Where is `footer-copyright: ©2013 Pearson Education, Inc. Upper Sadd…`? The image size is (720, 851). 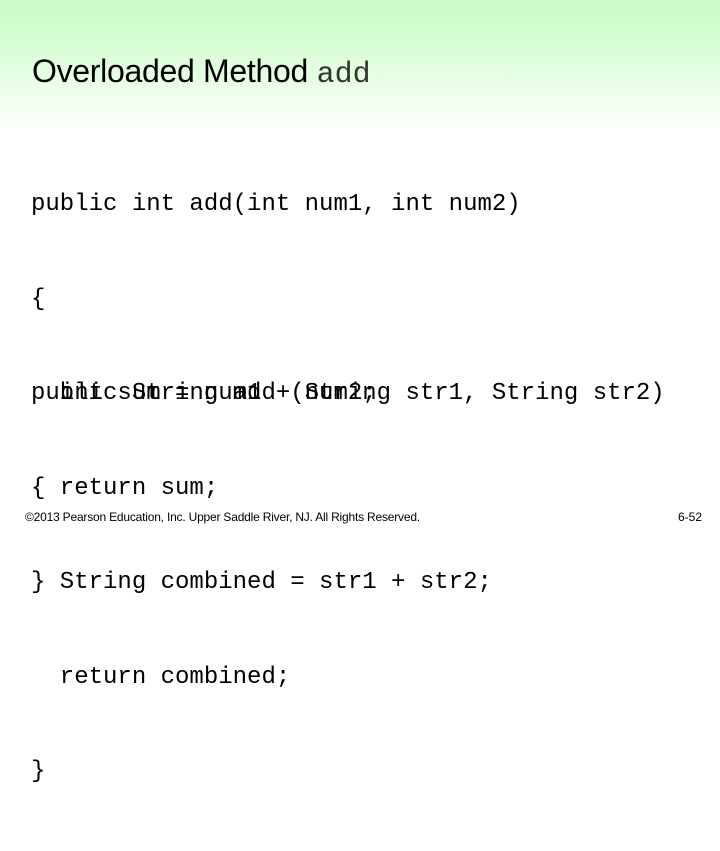 footer-copyright: ©2013 Pearson Education, Inc. Upper Sadd… is located at coordinates (222, 517).